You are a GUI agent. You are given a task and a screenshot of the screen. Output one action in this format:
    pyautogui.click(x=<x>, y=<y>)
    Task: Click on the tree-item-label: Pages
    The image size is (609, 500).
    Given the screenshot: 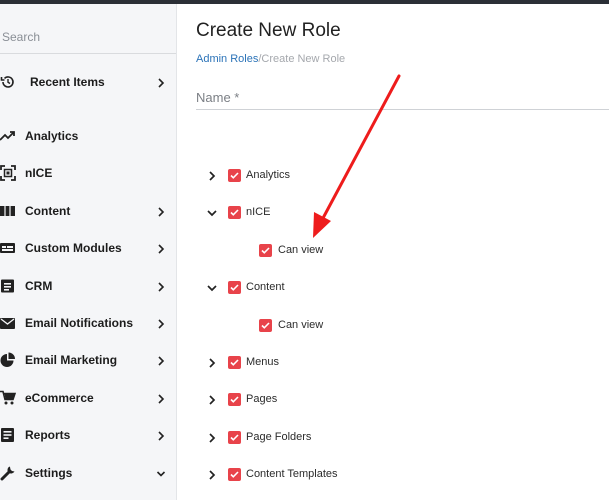 What is the action you would take?
    pyautogui.click(x=262, y=399)
    